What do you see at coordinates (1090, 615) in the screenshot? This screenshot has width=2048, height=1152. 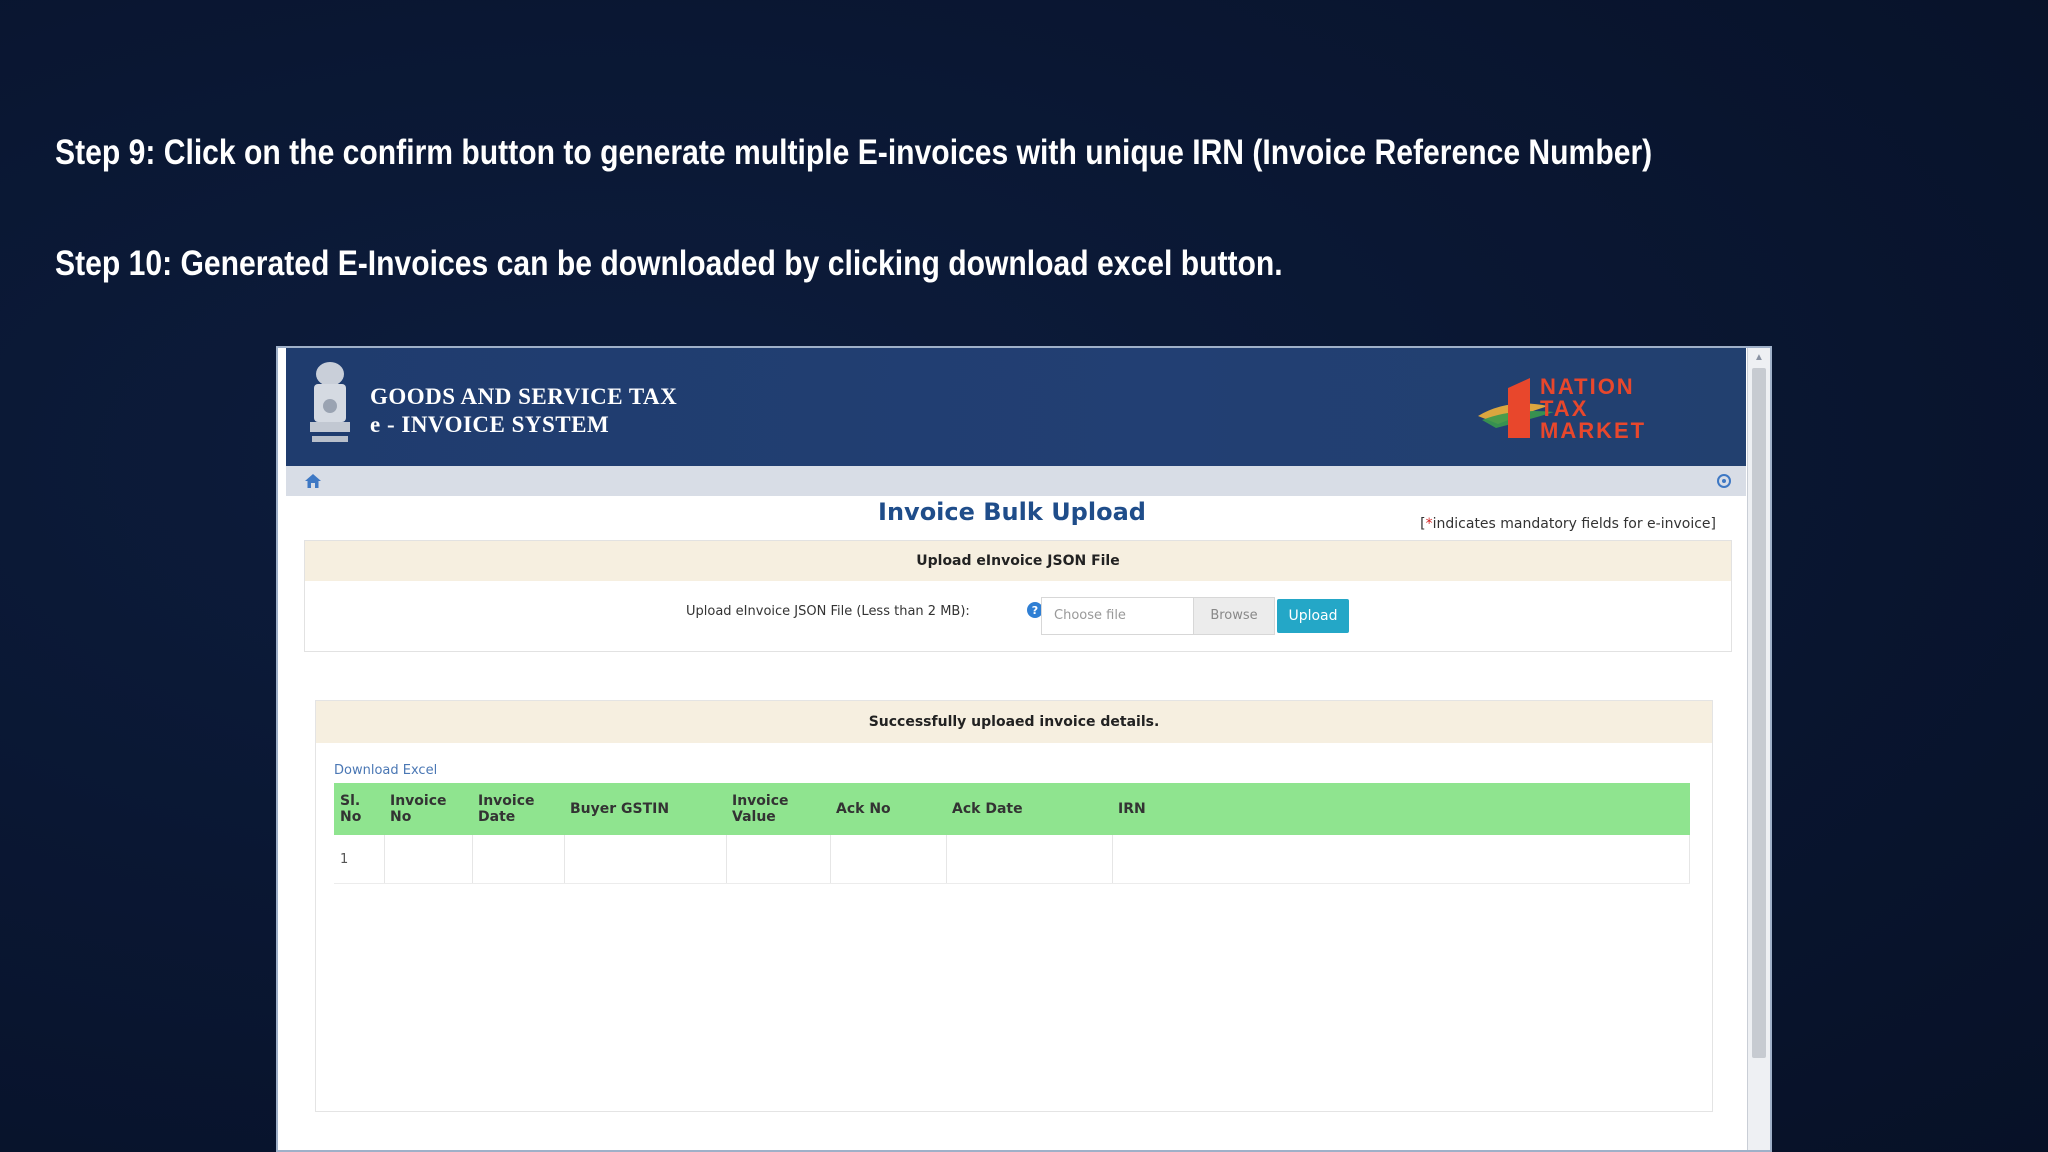 I see `file-input-placeholder: Choose file` at bounding box center [1090, 615].